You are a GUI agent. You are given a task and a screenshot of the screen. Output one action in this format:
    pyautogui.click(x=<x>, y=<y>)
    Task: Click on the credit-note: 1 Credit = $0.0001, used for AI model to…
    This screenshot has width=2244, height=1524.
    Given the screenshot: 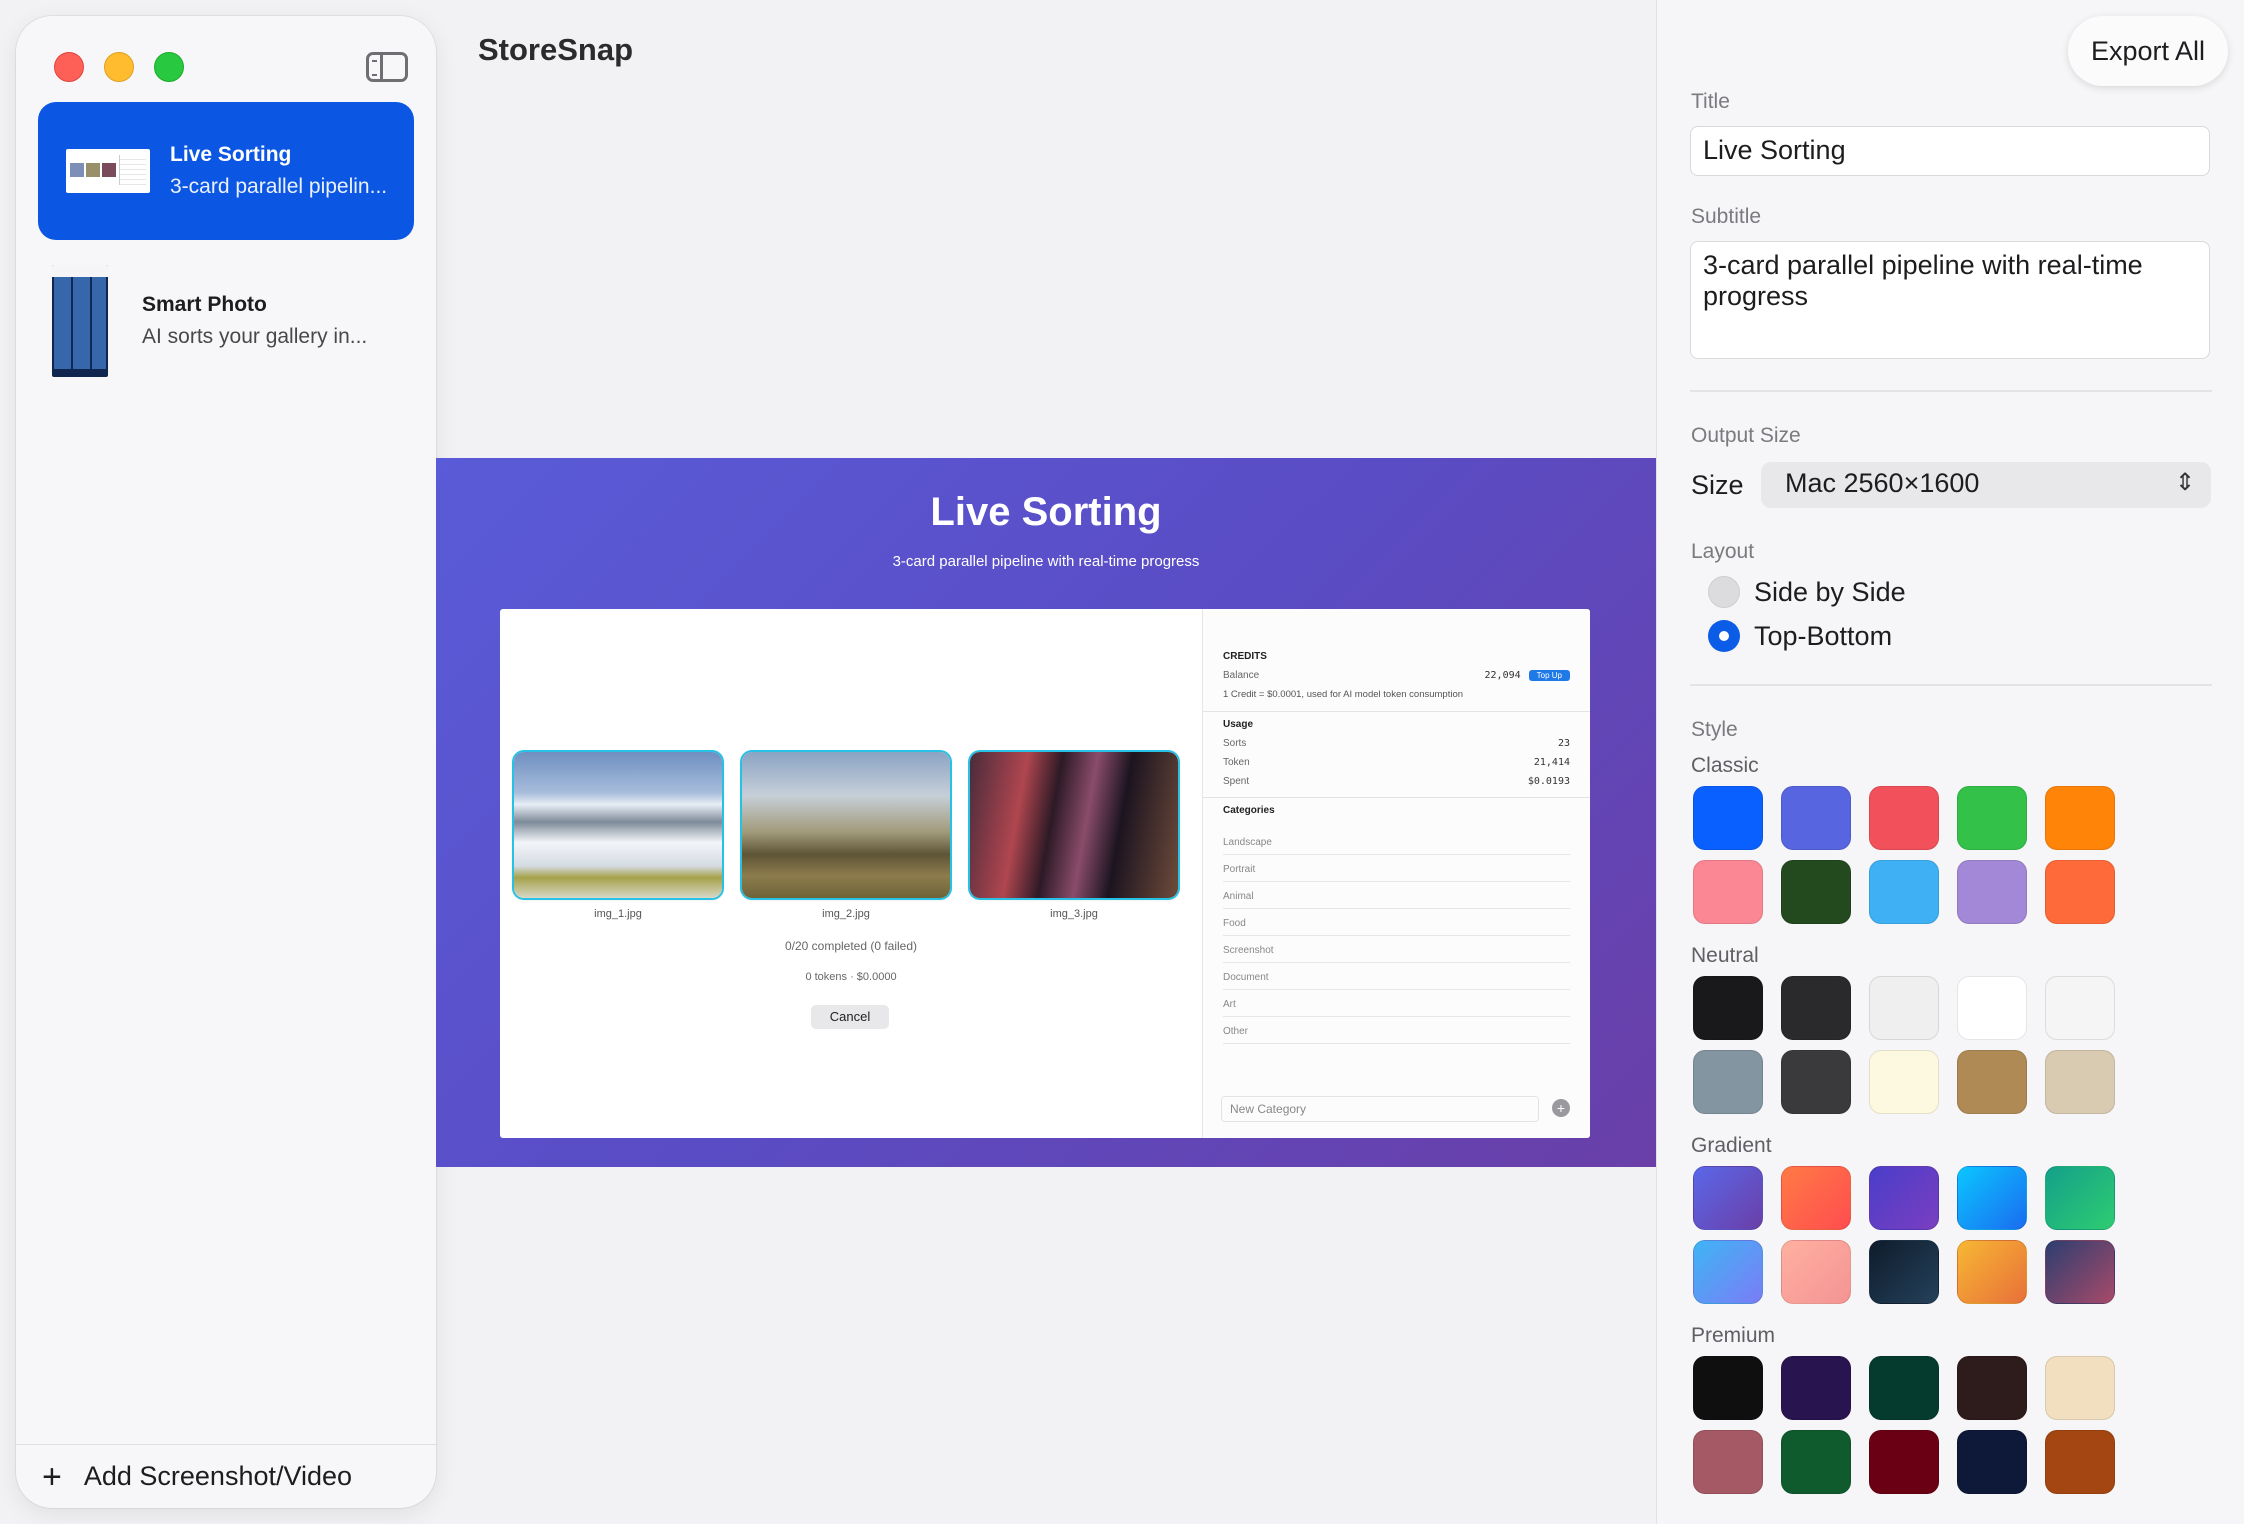 What is the action you would take?
    pyautogui.click(x=1396, y=694)
    